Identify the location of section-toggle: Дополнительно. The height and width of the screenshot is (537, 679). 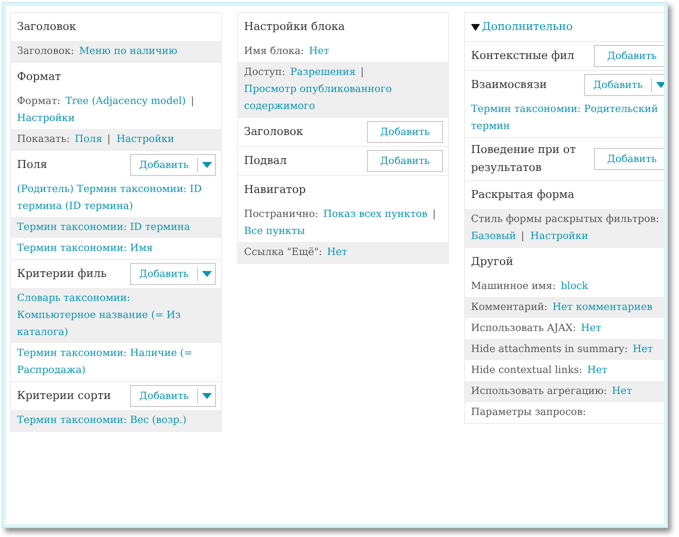
(522, 27).